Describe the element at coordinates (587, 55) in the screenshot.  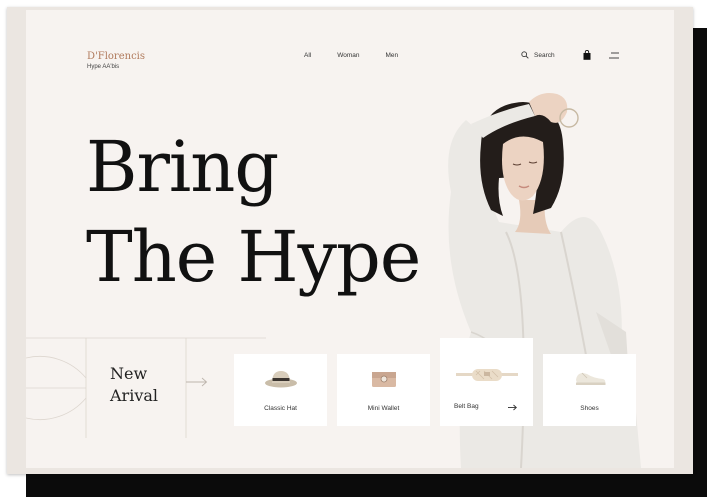
I see `bag-icon` at that location.